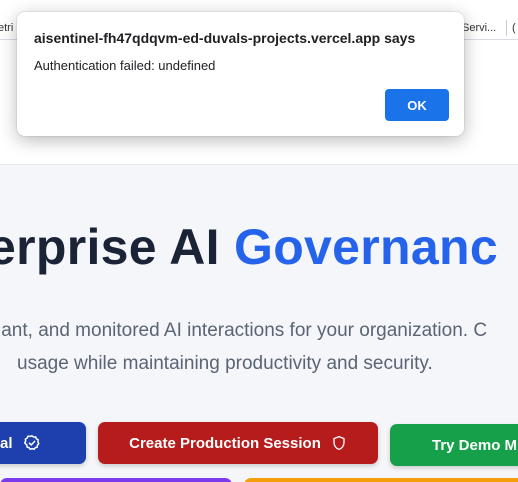  Describe the element at coordinates (381, 480) in the screenshot. I see `orange-action-button` at that location.